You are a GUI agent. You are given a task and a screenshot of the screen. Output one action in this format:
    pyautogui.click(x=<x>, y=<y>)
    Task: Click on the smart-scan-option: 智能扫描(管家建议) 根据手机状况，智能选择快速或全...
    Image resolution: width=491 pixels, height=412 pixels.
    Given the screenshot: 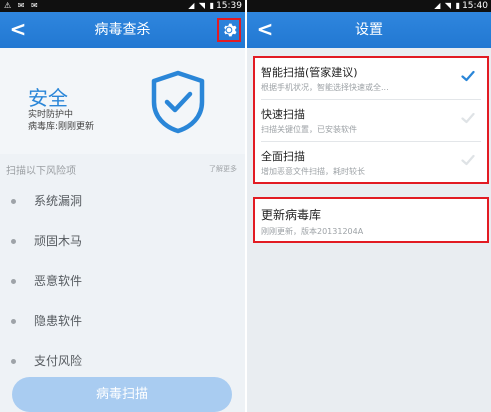 What is the action you would take?
    pyautogui.click(x=371, y=79)
    